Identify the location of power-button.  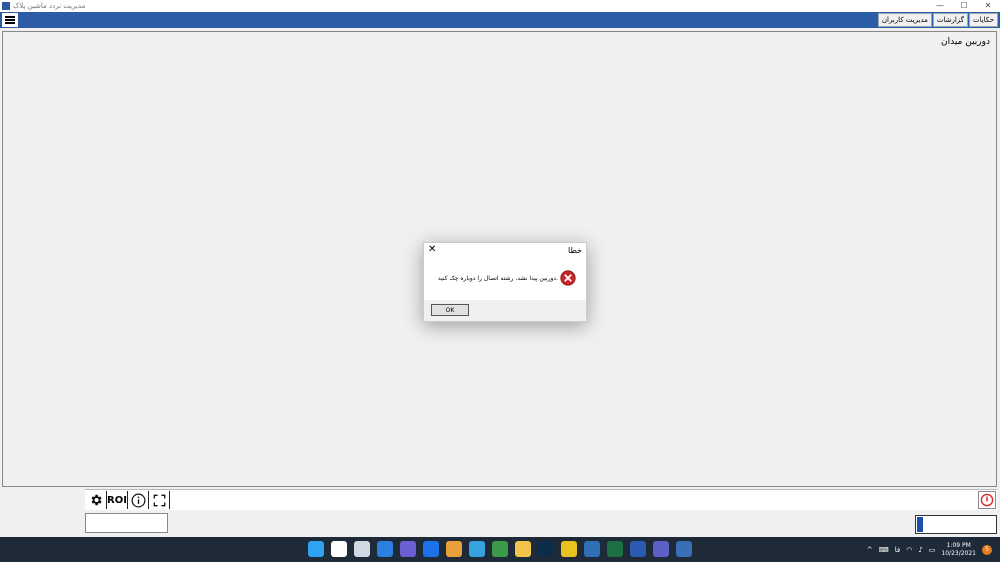
(987, 500).